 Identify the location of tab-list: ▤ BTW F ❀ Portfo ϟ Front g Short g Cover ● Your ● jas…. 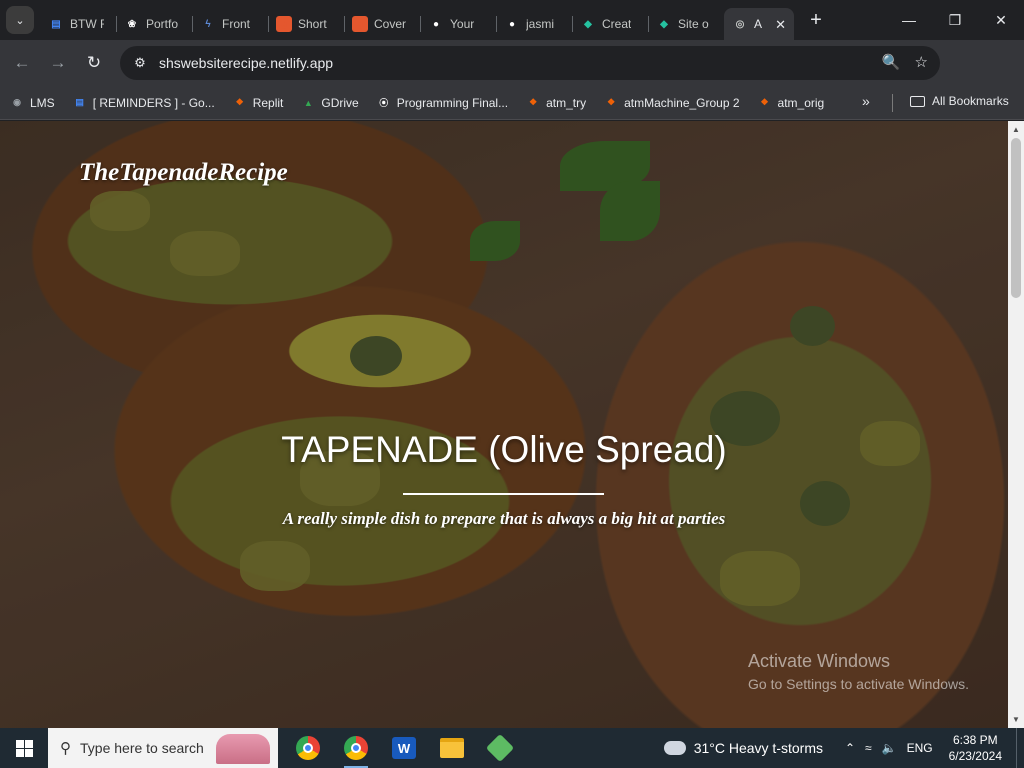
(417, 20).